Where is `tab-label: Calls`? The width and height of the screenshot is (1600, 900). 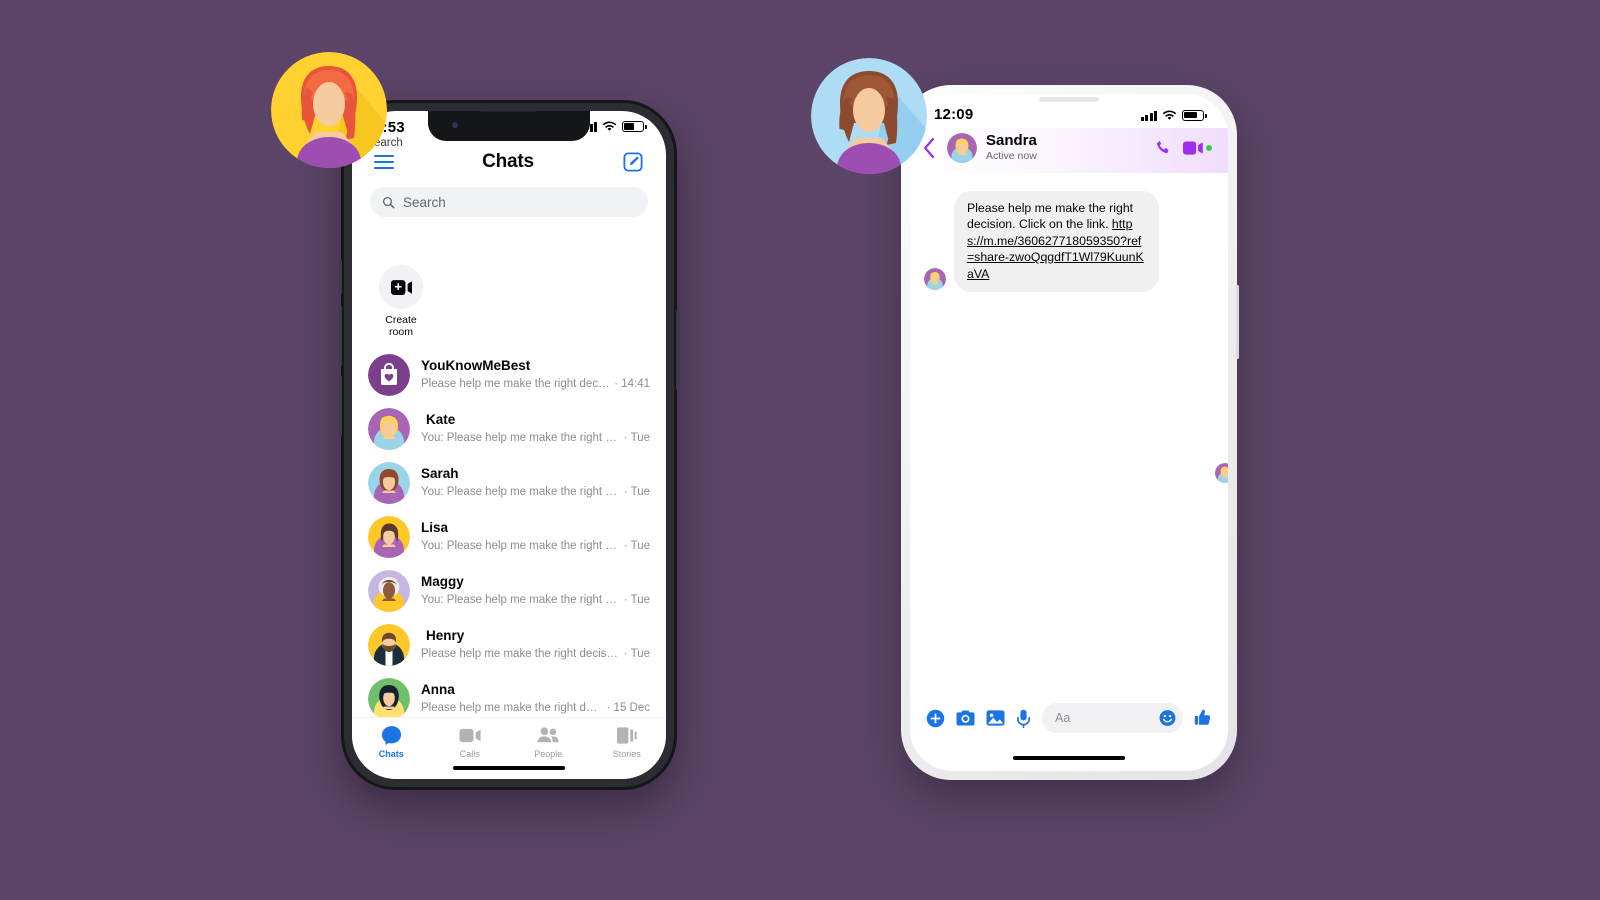
tab-label: Calls is located at coordinates (469, 754).